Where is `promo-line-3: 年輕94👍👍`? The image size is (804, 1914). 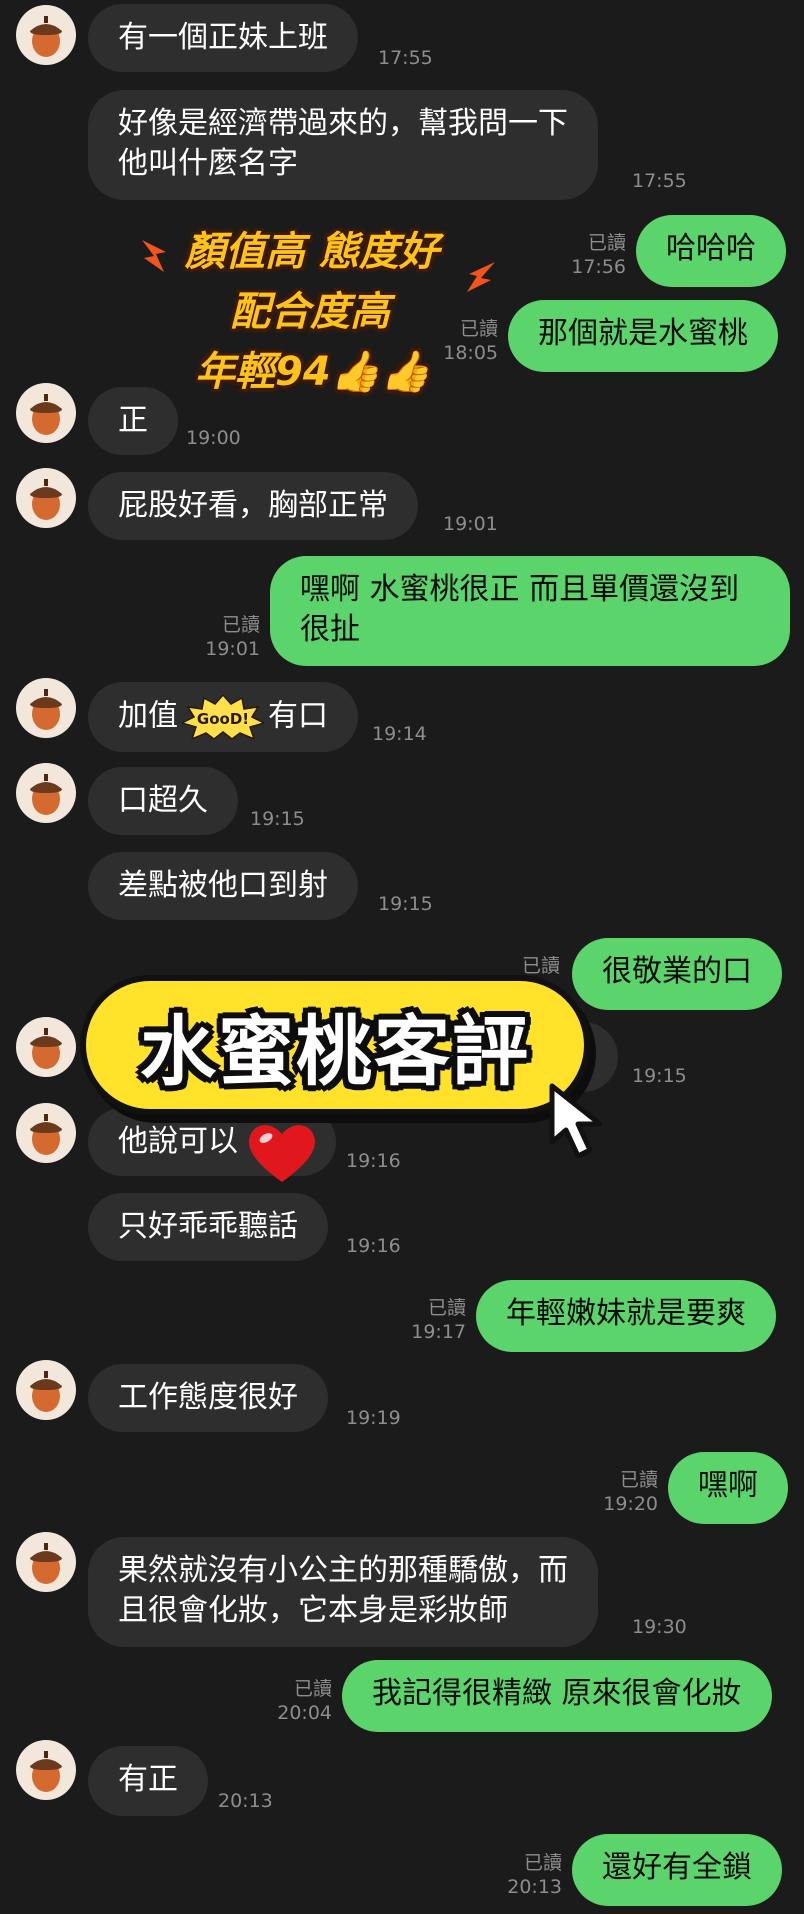
promo-line-3: 年輕94👍👍 is located at coordinates (313, 372).